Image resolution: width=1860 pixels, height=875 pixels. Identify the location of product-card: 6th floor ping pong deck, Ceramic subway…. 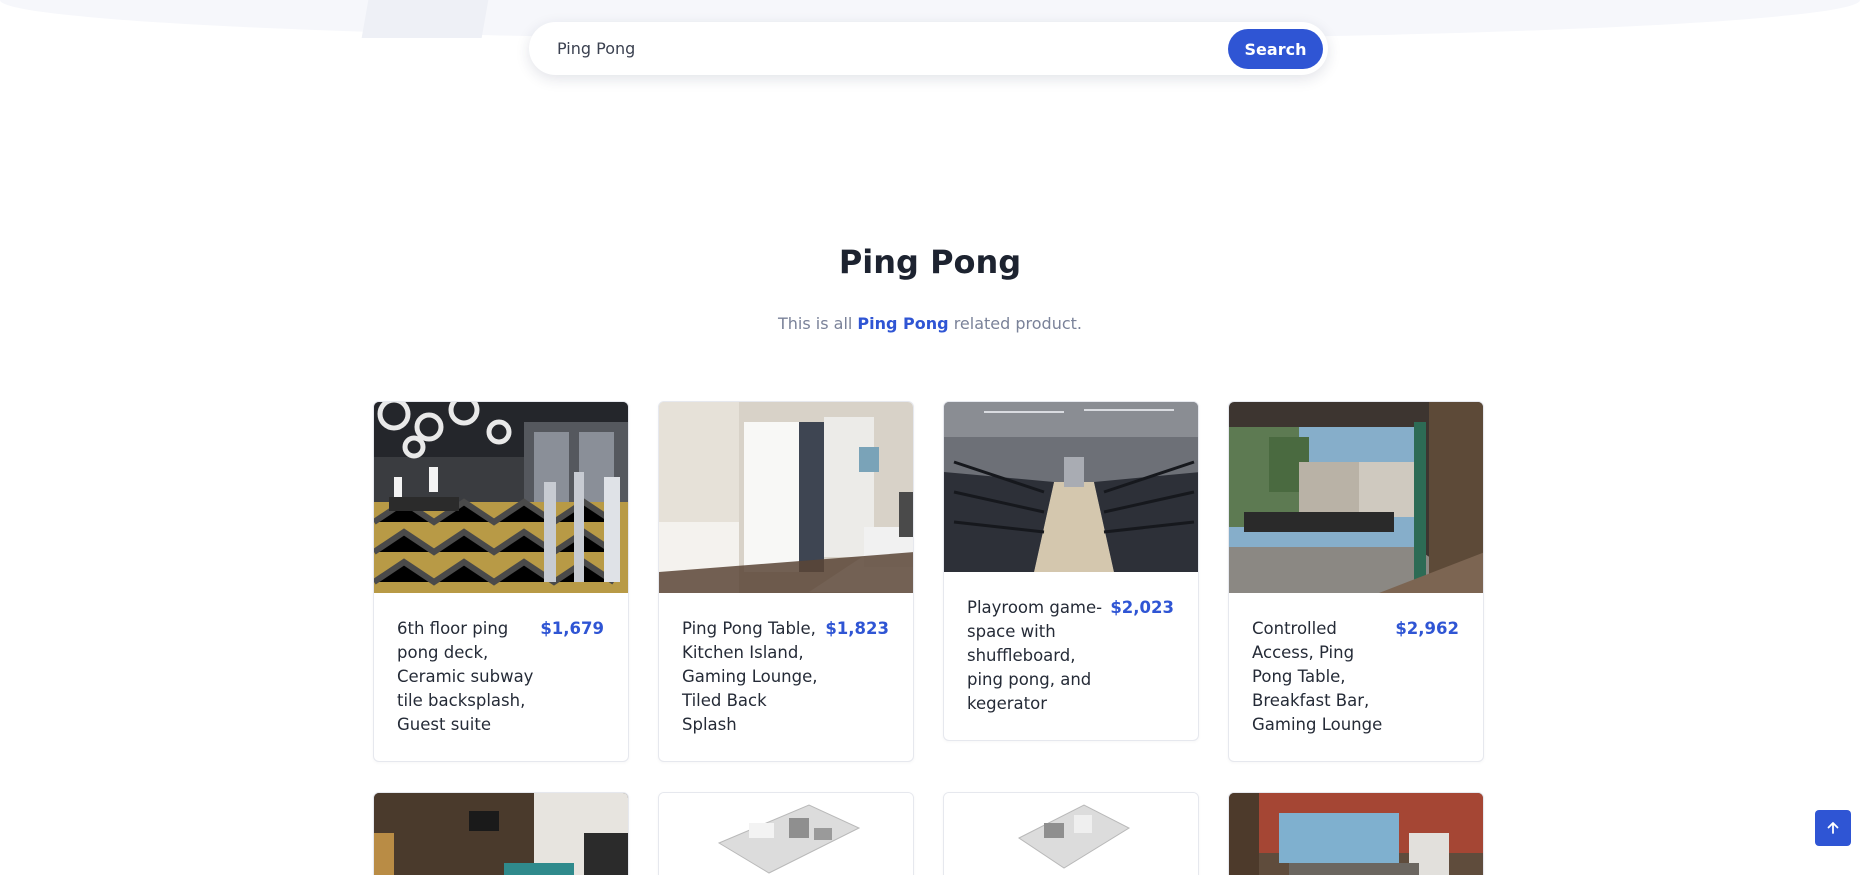
(501, 581).